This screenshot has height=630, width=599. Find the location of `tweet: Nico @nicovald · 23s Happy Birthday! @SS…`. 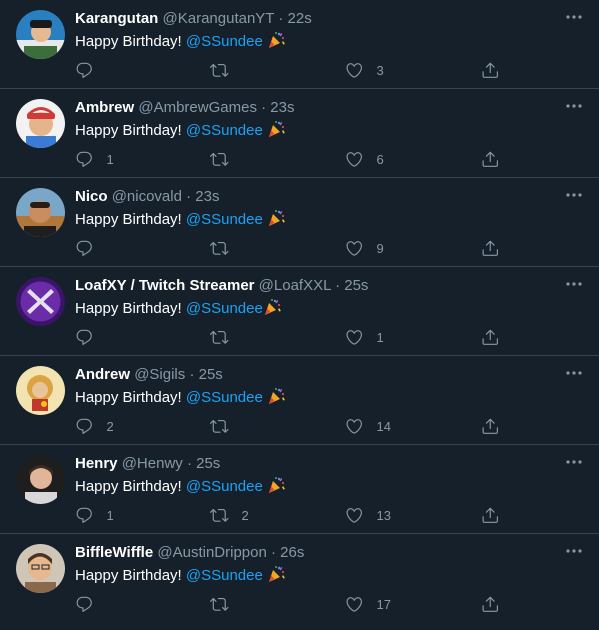

tweet: Nico @nicovald · 23s Happy Birthday! @SS… is located at coordinates (299, 222).